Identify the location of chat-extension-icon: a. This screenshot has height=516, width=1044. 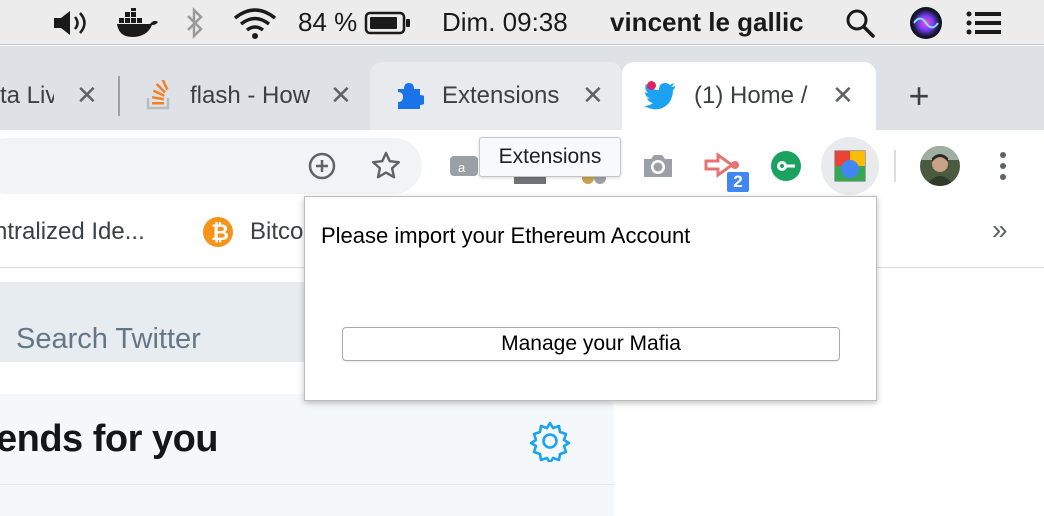
(465, 167).